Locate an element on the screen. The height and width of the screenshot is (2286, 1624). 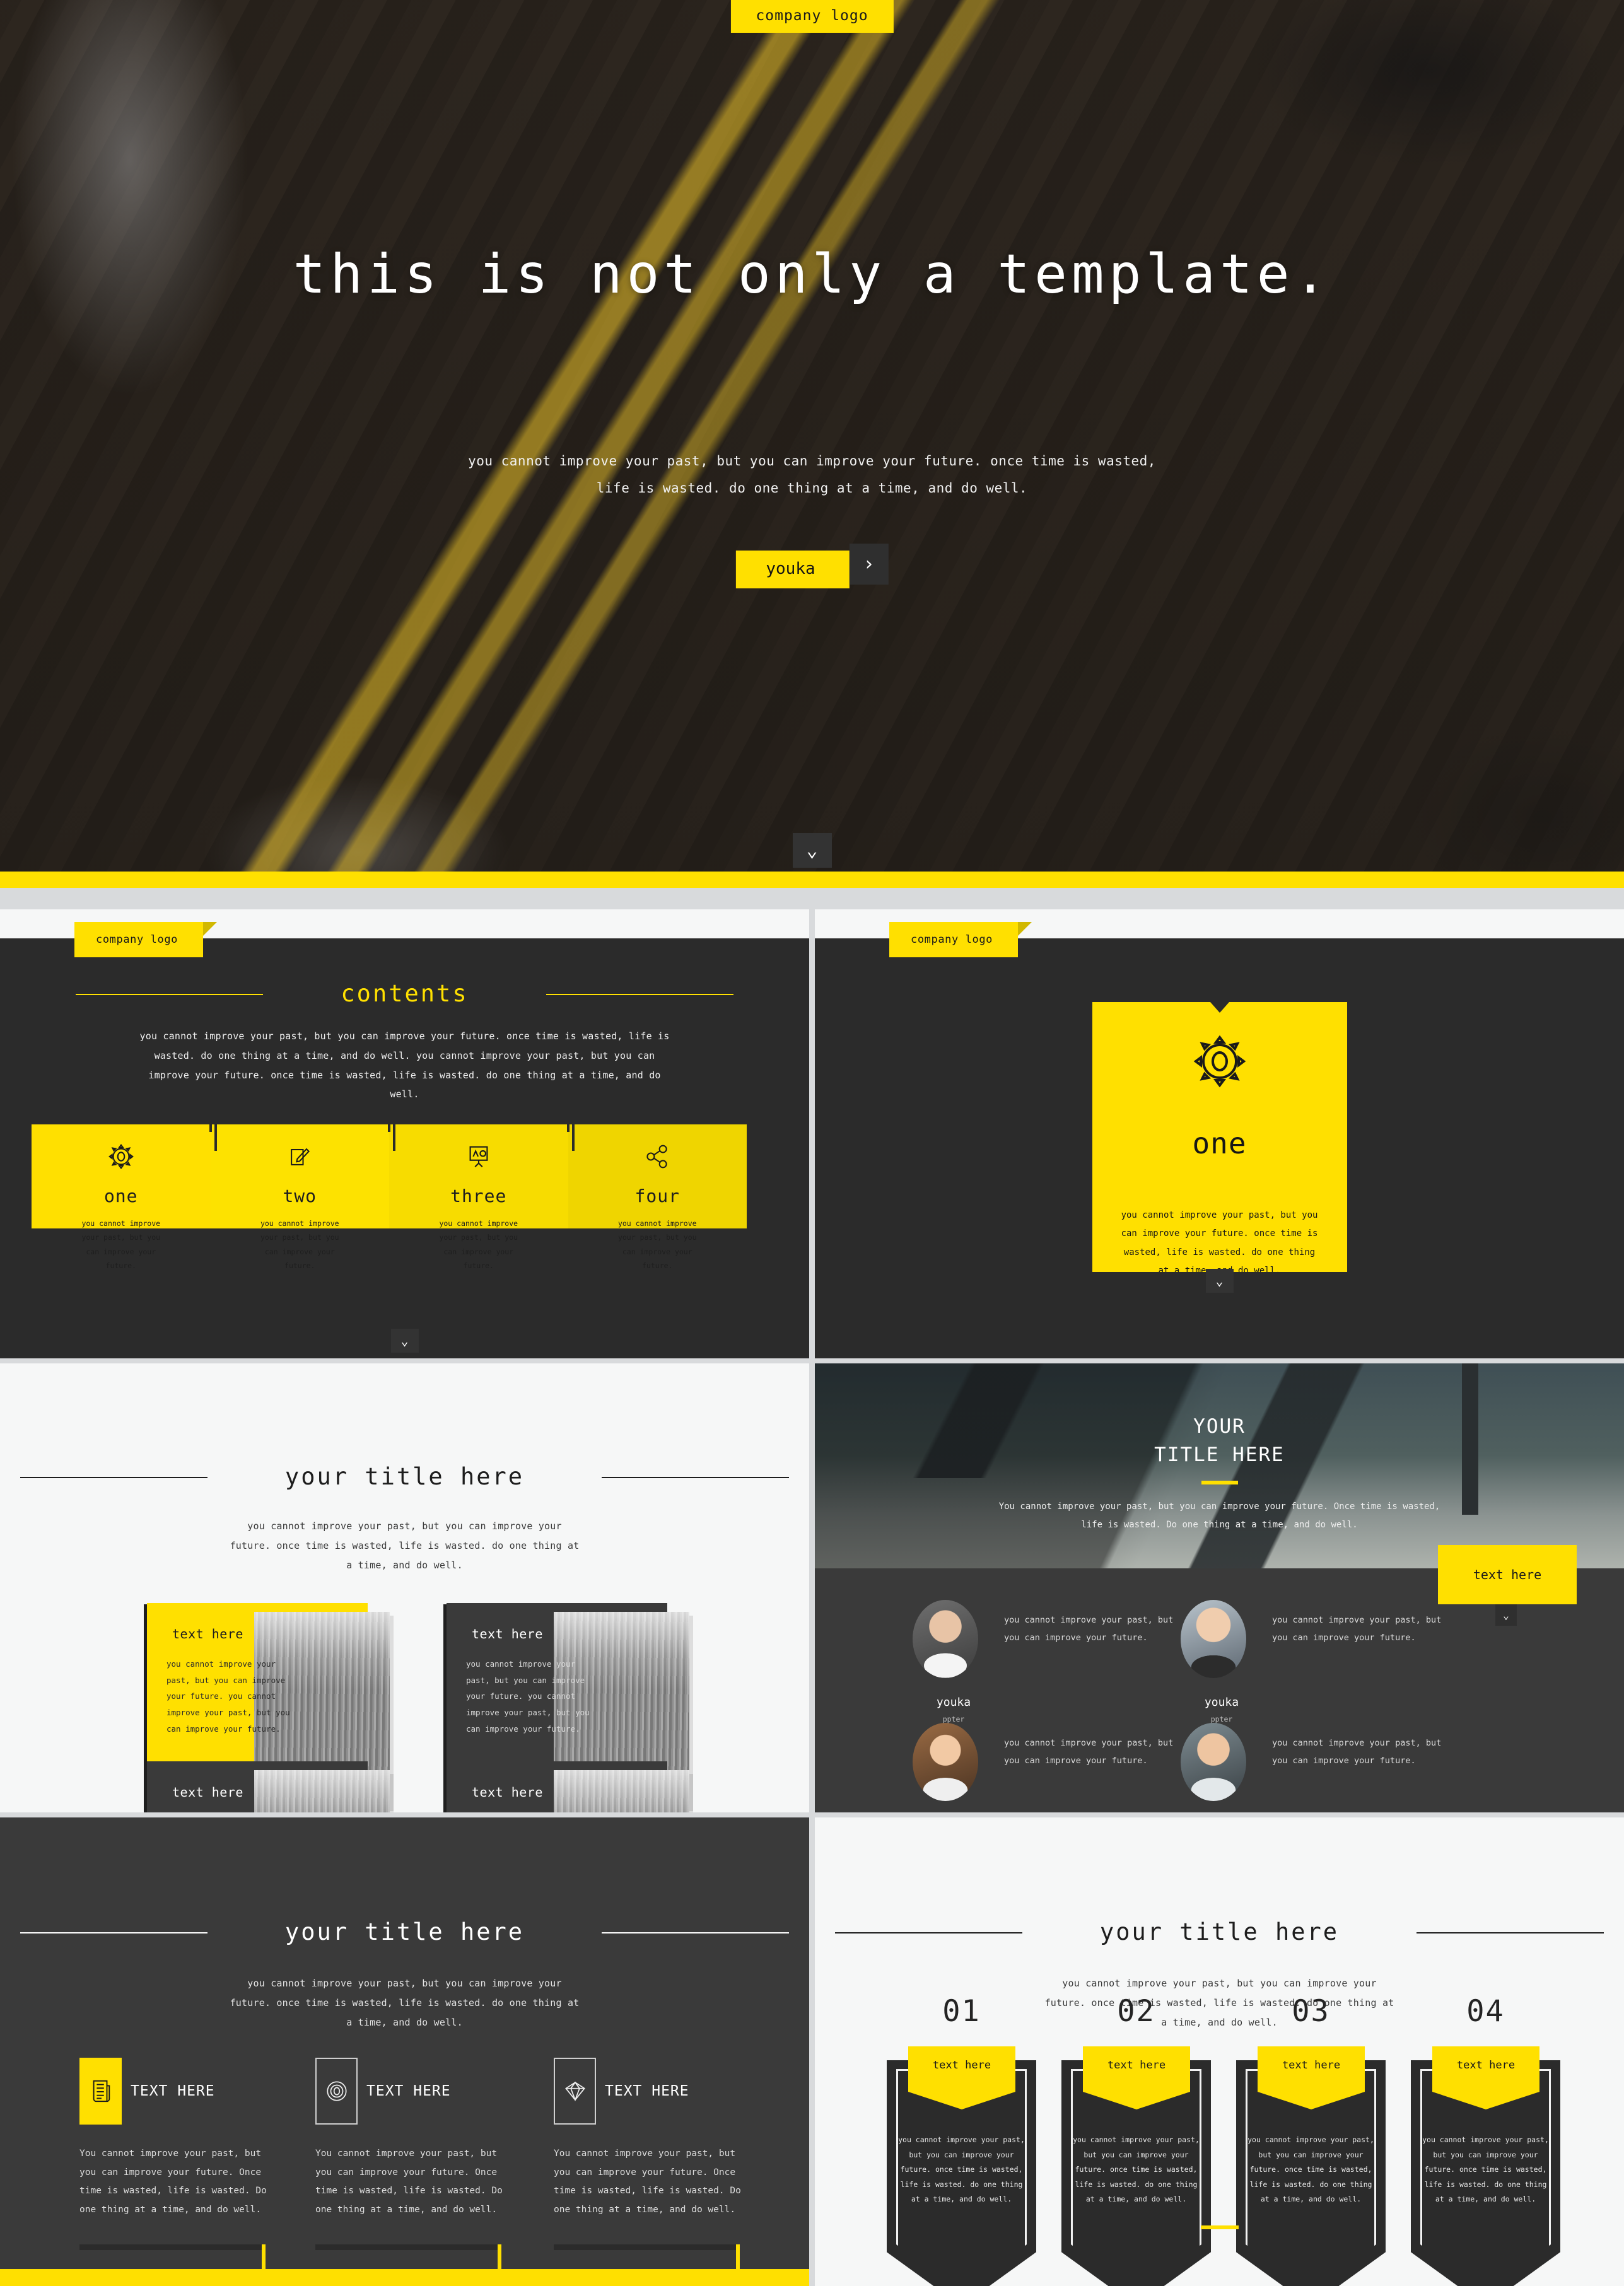
hero-cta: youka › is located at coordinates (812, 566).